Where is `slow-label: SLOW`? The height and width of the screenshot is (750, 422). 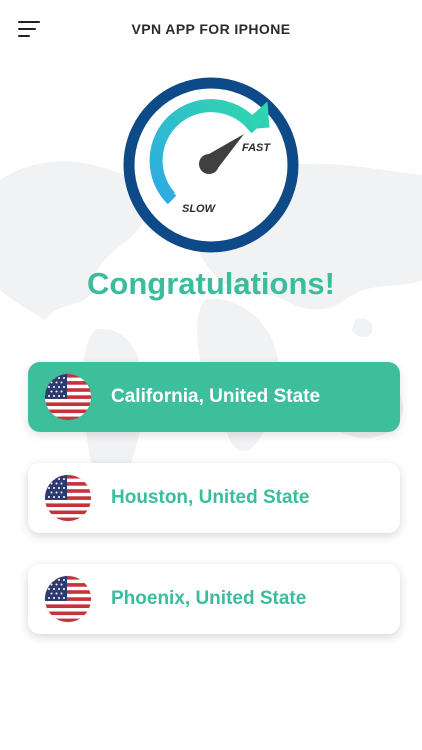 slow-label: SLOW is located at coordinates (199, 209).